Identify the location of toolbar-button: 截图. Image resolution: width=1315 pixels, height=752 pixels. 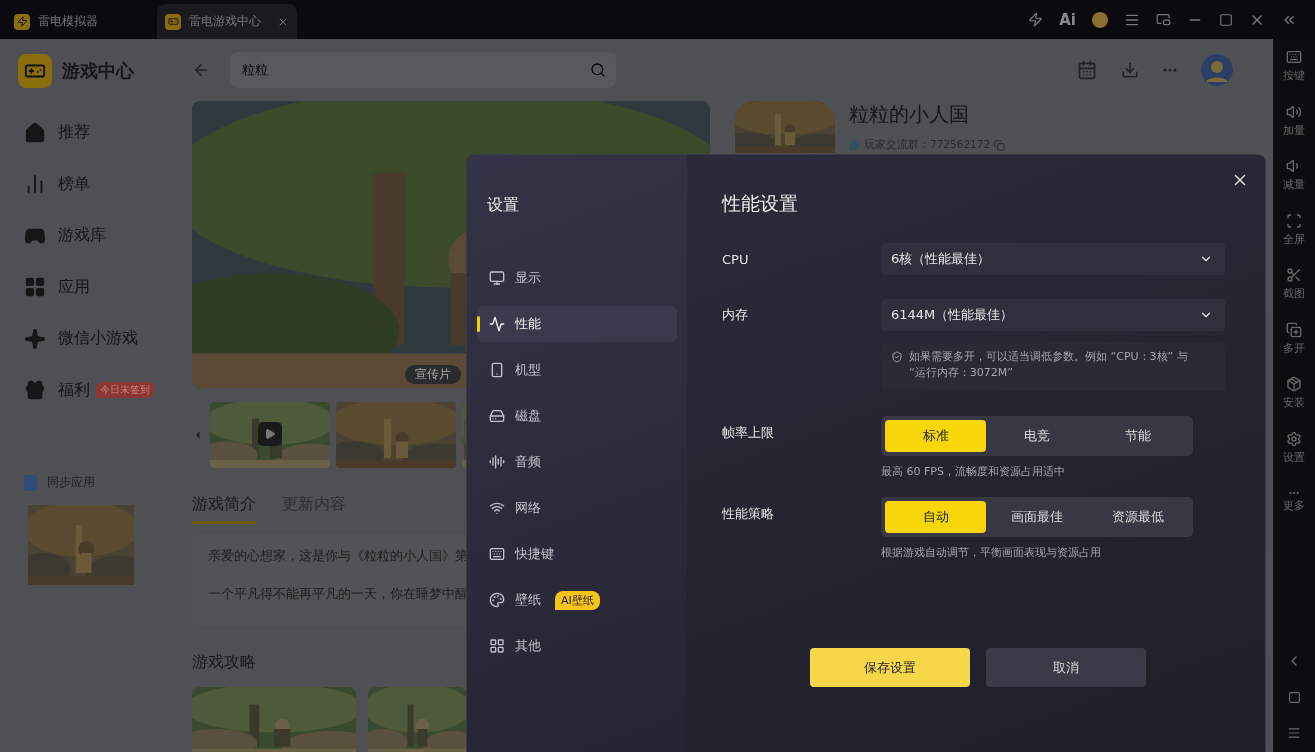
(1294, 284).